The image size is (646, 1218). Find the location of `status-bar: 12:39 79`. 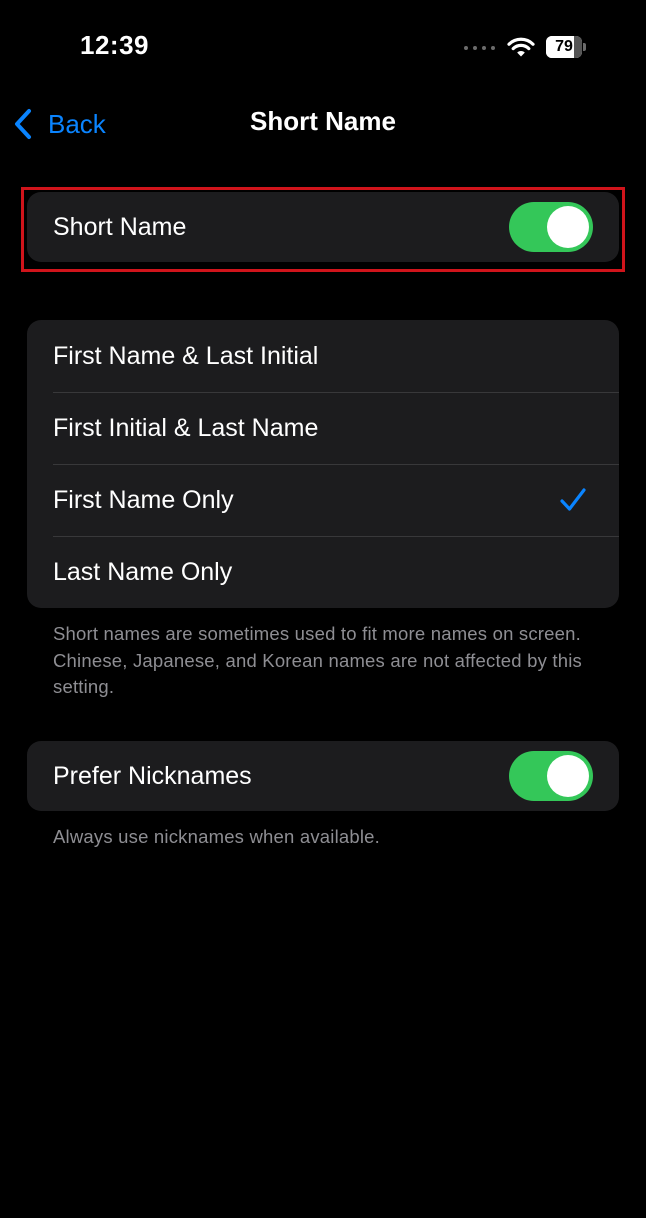

status-bar: 12:39 79 is located at coordinates (323, 48).